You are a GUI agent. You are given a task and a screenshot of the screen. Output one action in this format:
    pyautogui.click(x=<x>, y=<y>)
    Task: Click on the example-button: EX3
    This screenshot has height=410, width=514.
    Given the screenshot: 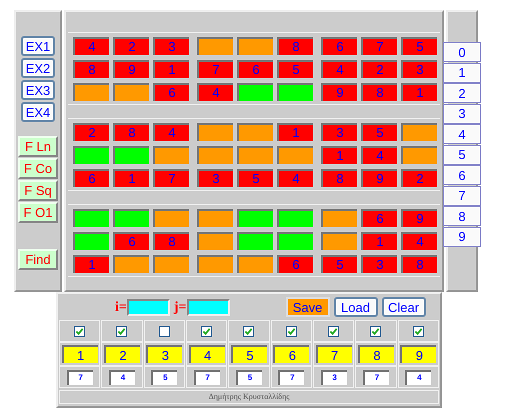 What is the action you would take?
    pyautogui.click(x=38, y=90)
    